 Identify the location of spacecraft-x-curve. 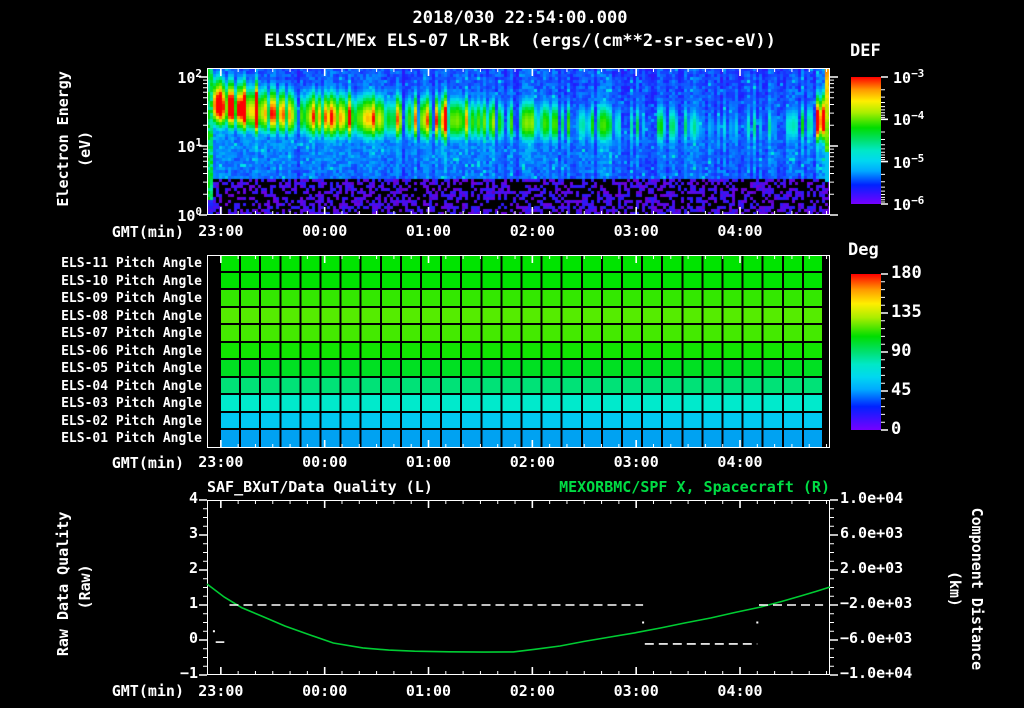
(518, 618).